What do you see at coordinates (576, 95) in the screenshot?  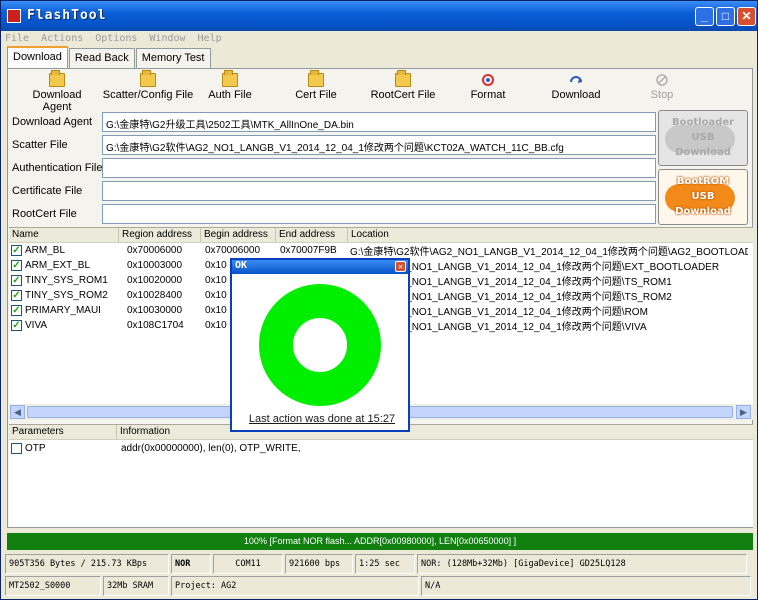 I see `tool-label: Download` at bounding box center [576, 95].